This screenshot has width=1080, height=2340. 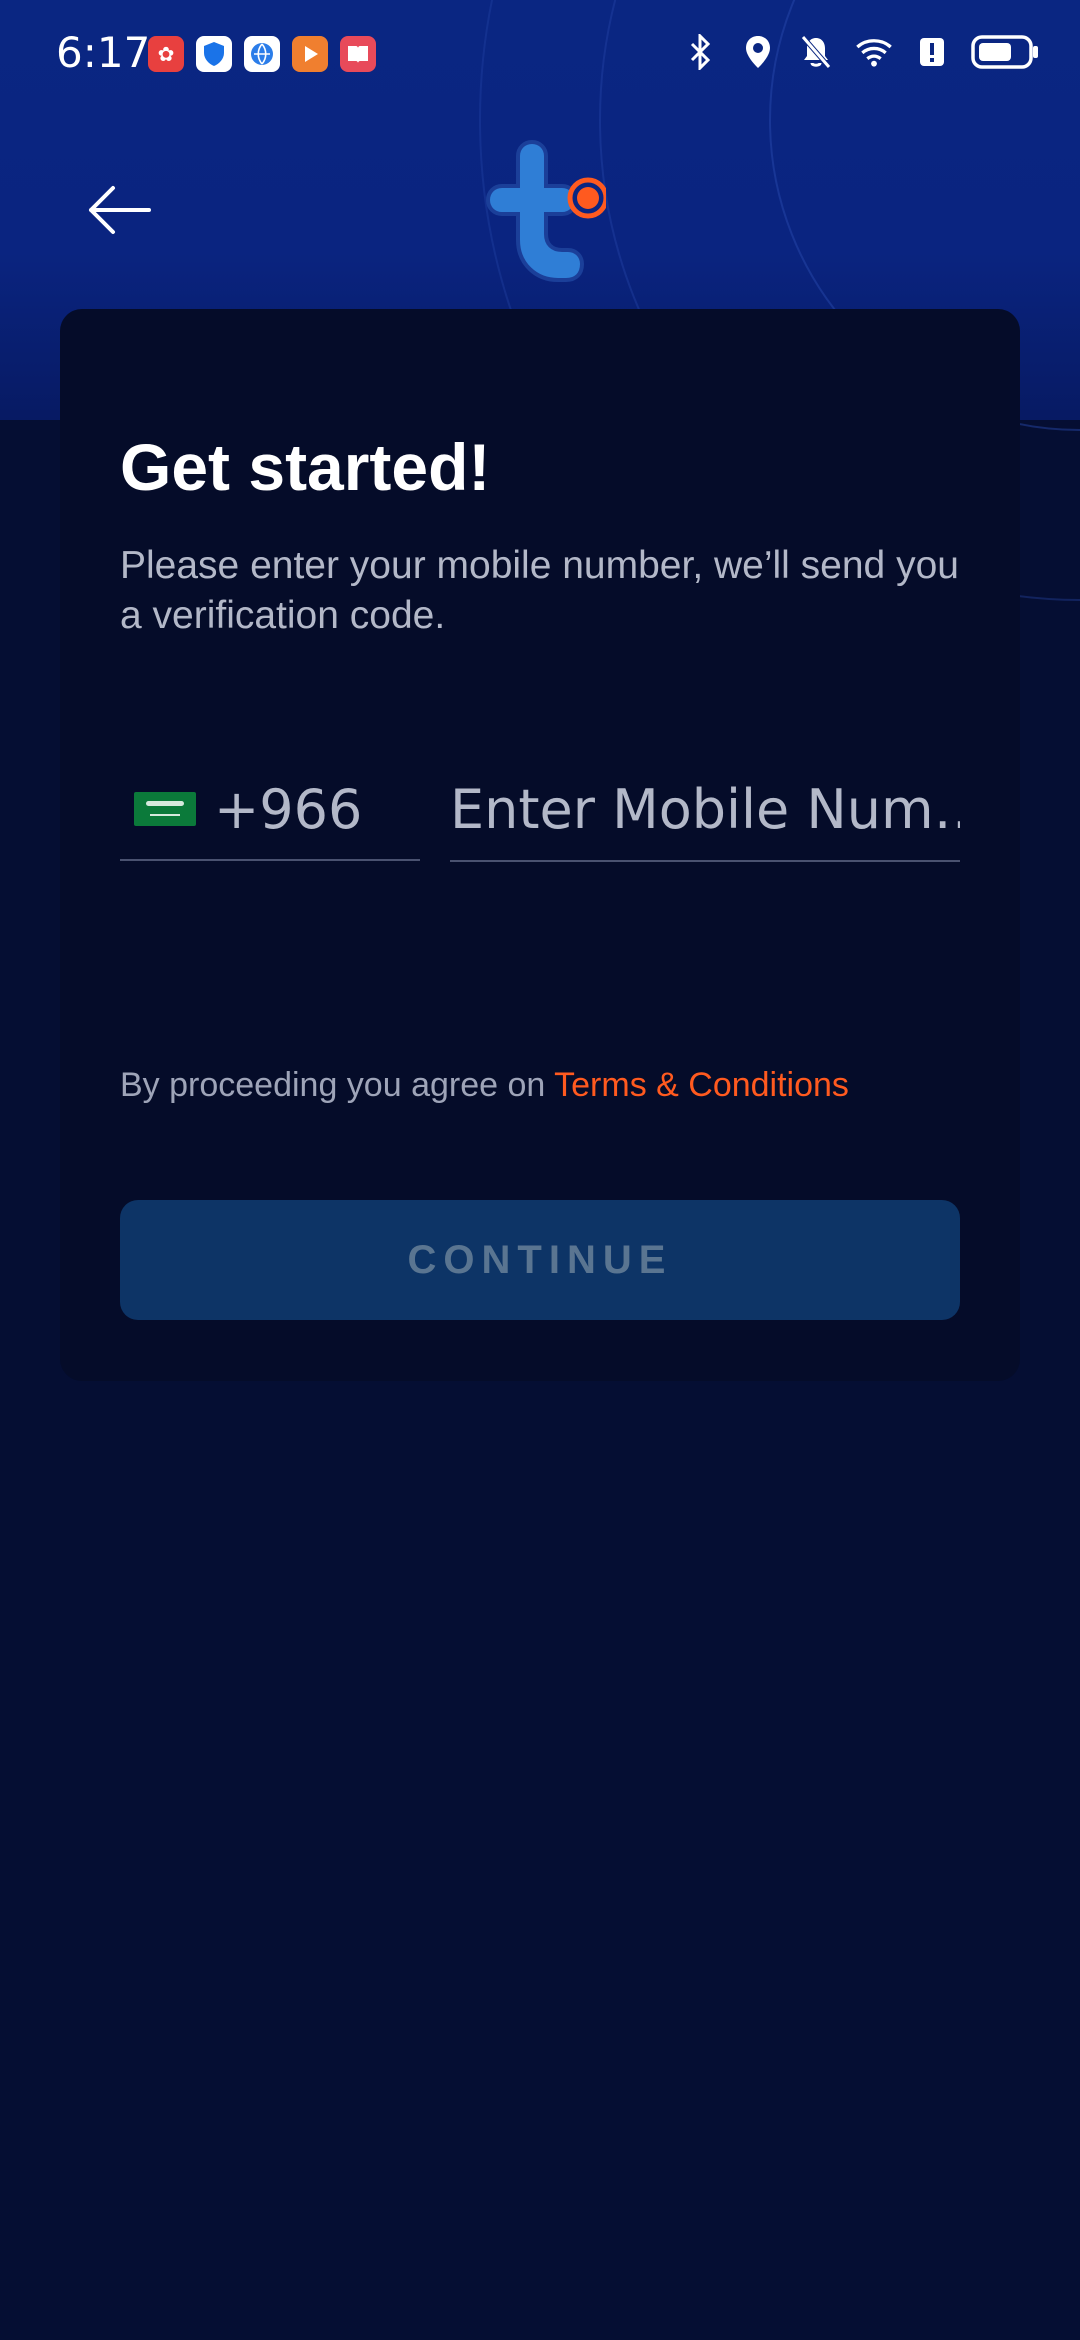 What do you see at coordinates (540, 1260) in the screenshot?
I see `continue-button: CONTINUE` at bounding box center [540, 1260].